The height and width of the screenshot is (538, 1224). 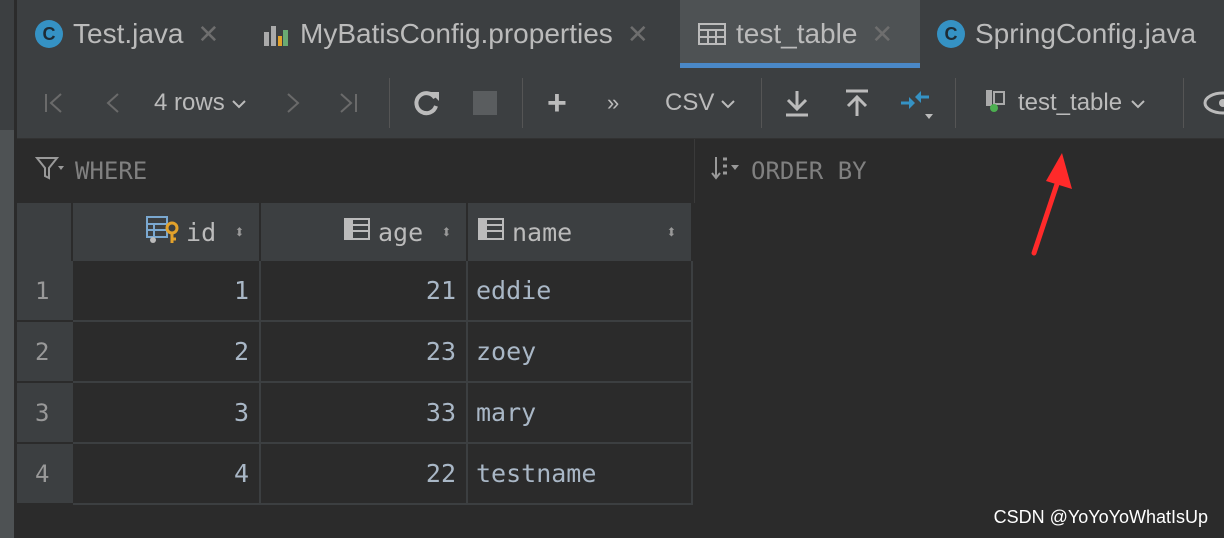 What do you see at coordinates (201, 232) in the screenshot?
I see `column-header-label: id` at bounding box center [201, 232].